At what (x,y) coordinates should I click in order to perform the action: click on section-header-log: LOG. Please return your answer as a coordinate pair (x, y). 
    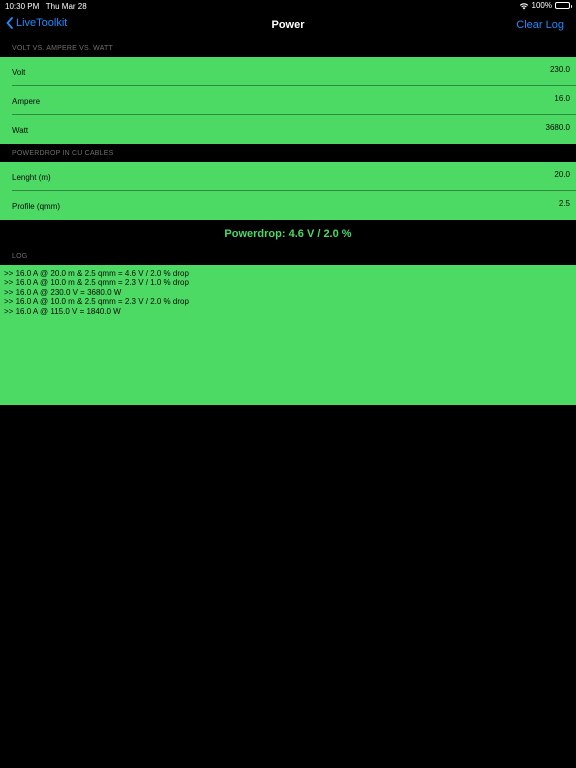
    Looking at the image, I should click on (288, 256).